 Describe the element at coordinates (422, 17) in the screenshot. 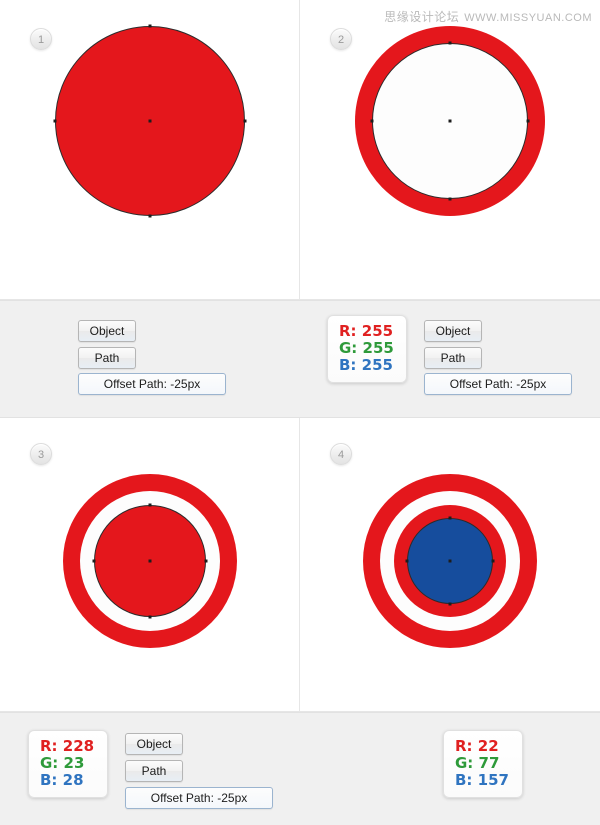

I see `watermark-cn: 思缘设计论坛` at that location.